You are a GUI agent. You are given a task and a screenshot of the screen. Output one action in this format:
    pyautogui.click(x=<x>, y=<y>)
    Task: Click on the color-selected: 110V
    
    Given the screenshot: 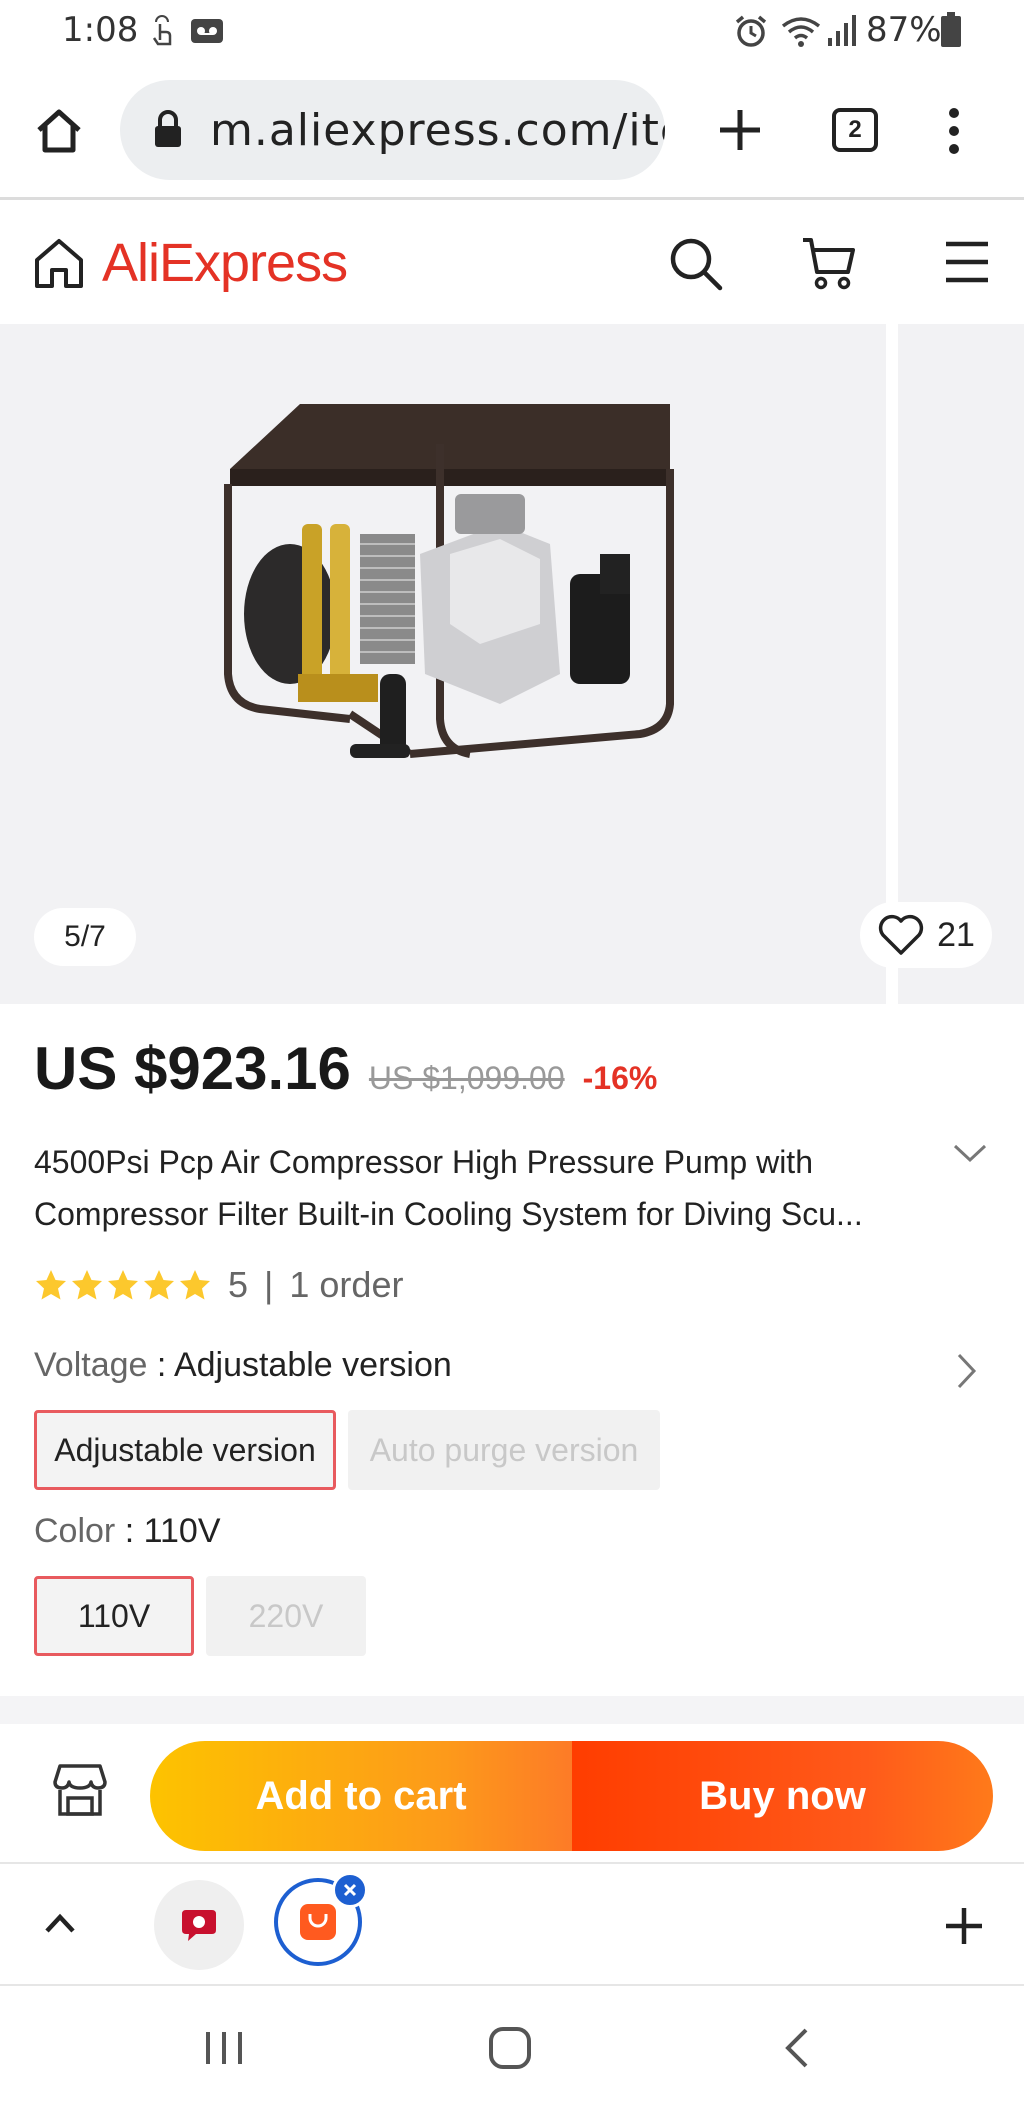 What is the action you would take?
    pyautogui.click(x=182, y=1531)
    